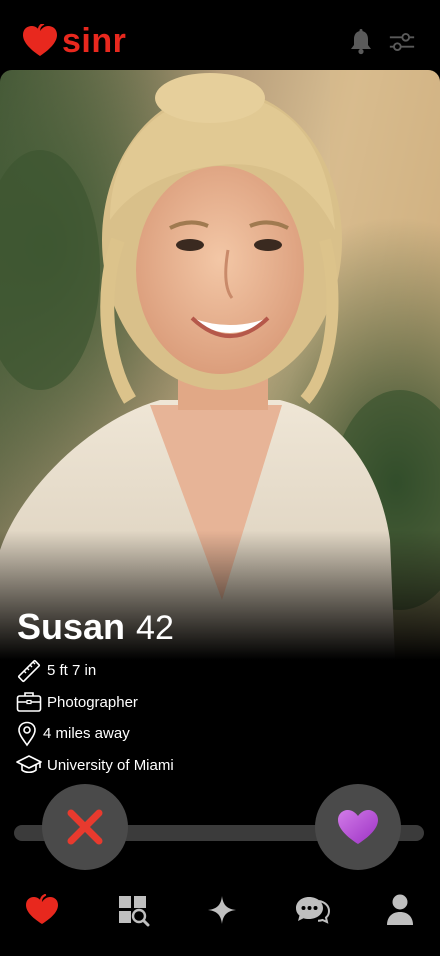 Image resolution: width=440 pixels, height=956 pixels. What do you see at coordinates (86, 734) in the screenshot?
I see `detail-distance-text: 4 miles away` at bounding box center [86, 734].